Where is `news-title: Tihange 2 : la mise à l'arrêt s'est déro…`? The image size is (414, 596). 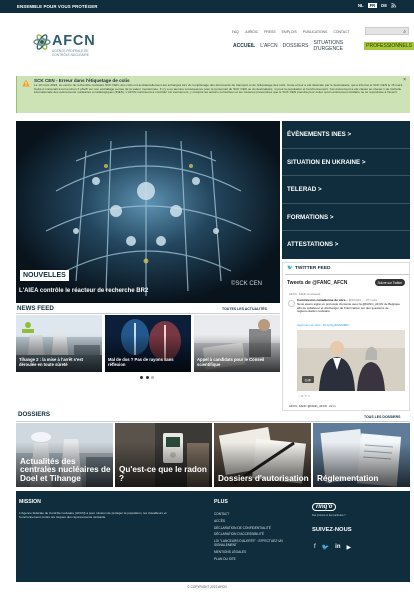
news-title: Tihange 2 : la mise à l'arrêt s'est déro… is located at coordinates (51, 362).